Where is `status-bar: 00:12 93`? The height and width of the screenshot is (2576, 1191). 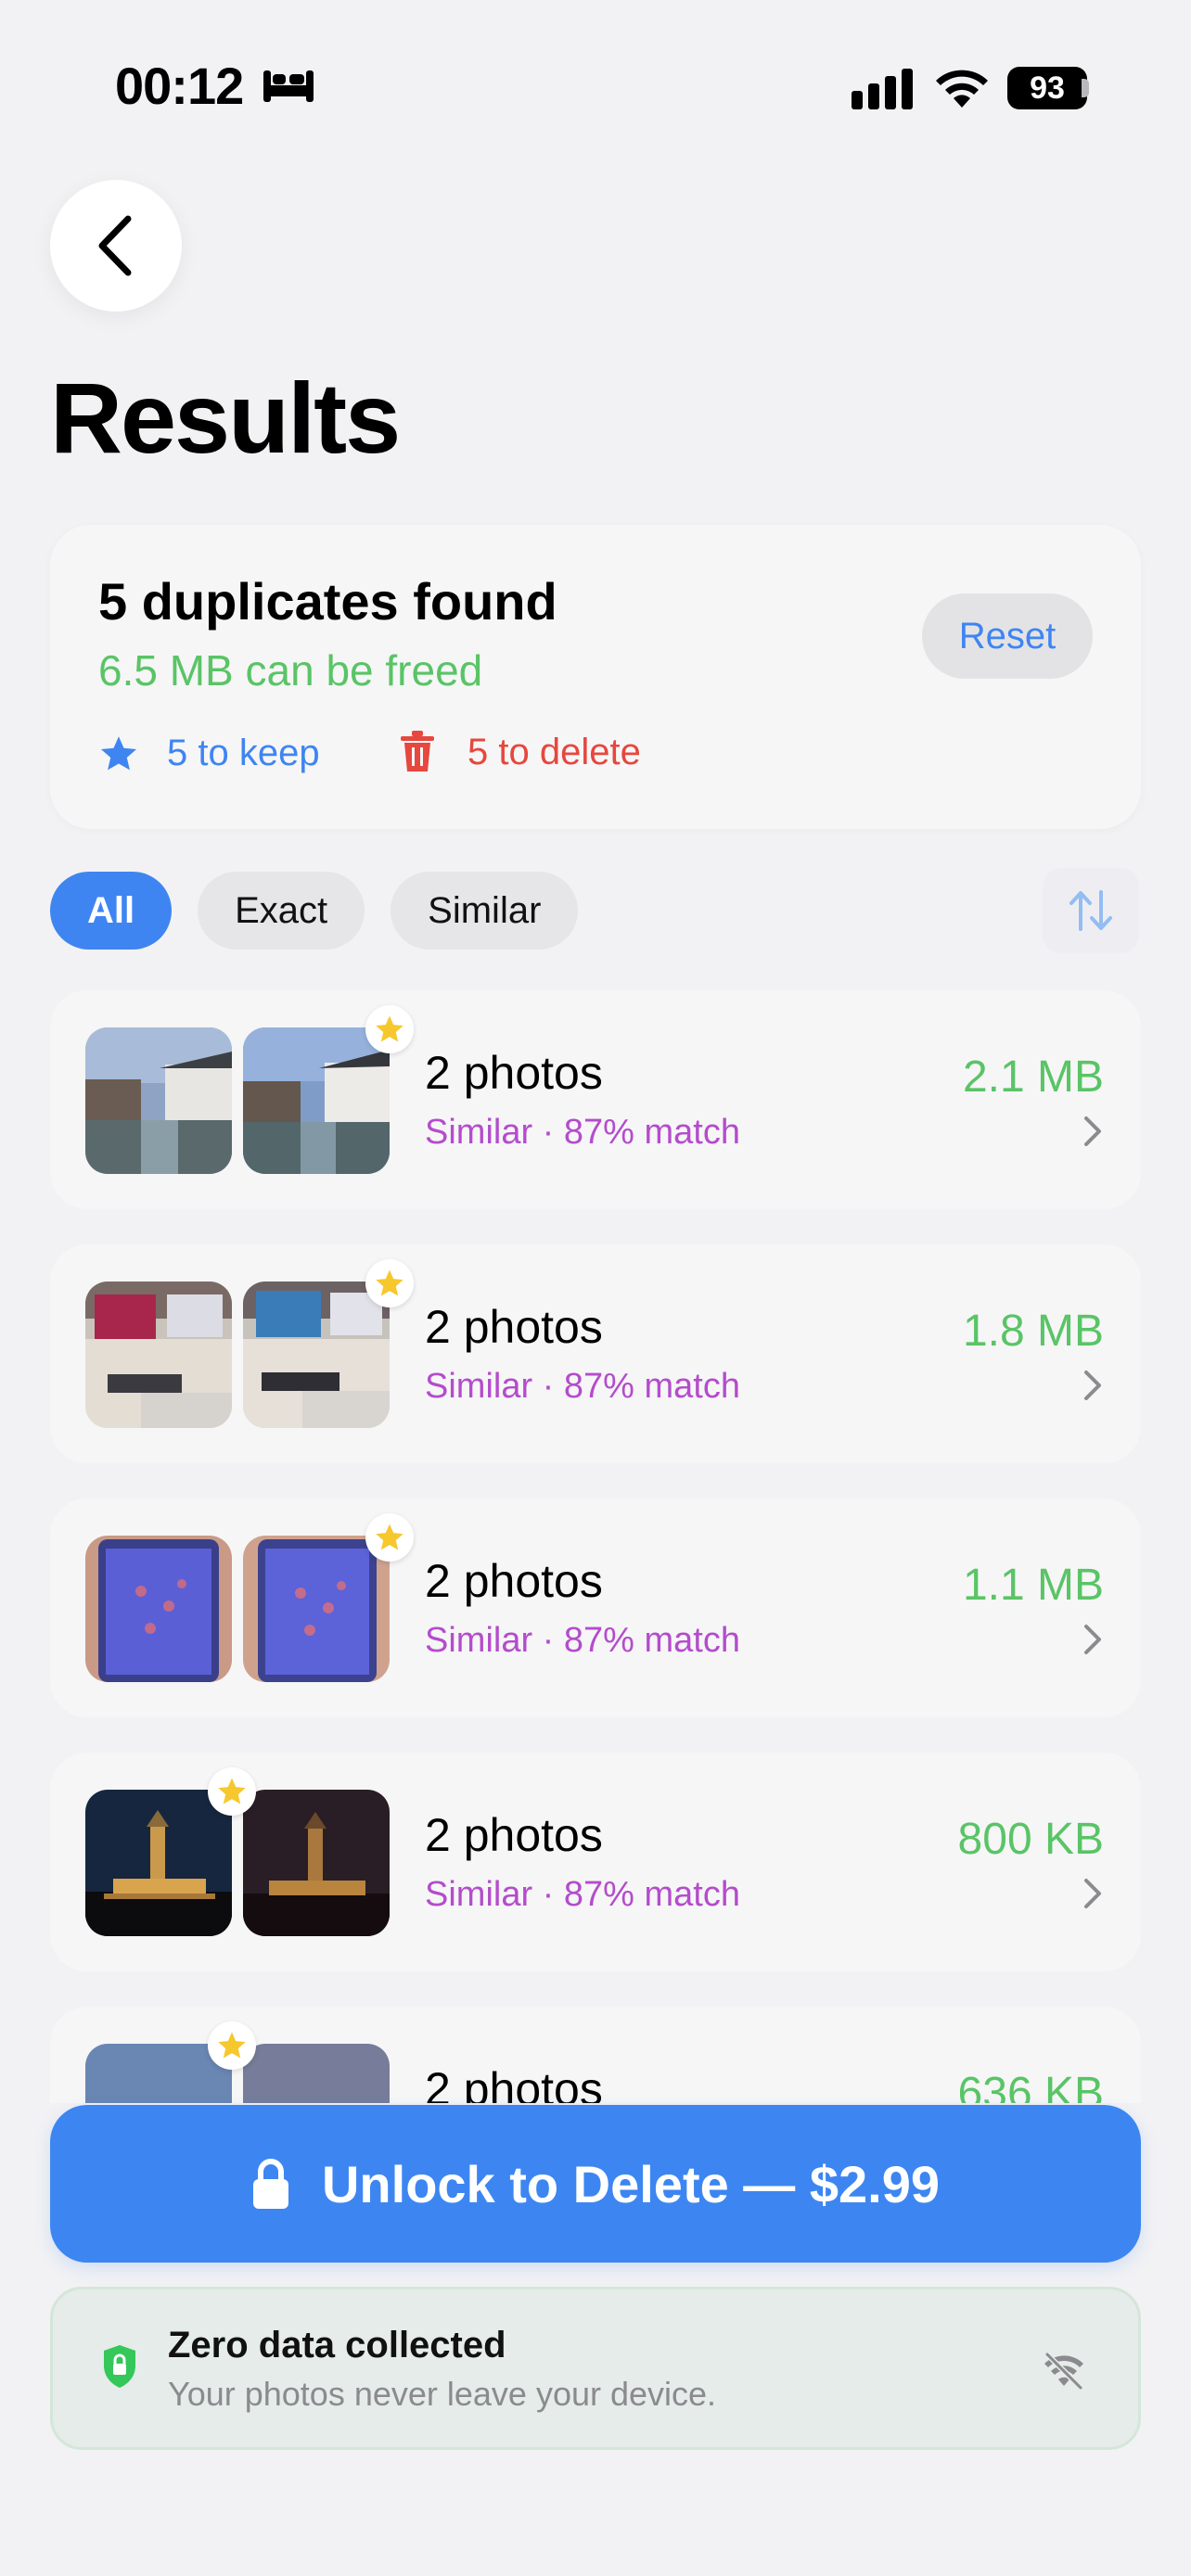 status-bar: 00:12 93 is located at coordinates (595, 69).